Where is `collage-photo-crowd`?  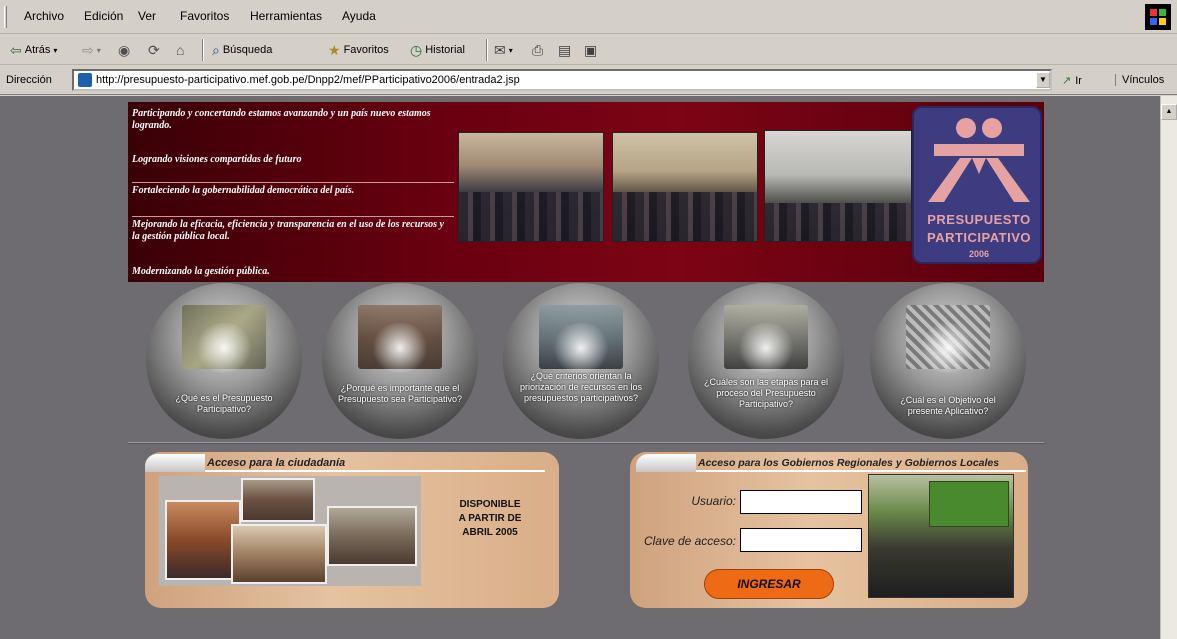 collage-photo-crowd is located at coordinates (372, 536).